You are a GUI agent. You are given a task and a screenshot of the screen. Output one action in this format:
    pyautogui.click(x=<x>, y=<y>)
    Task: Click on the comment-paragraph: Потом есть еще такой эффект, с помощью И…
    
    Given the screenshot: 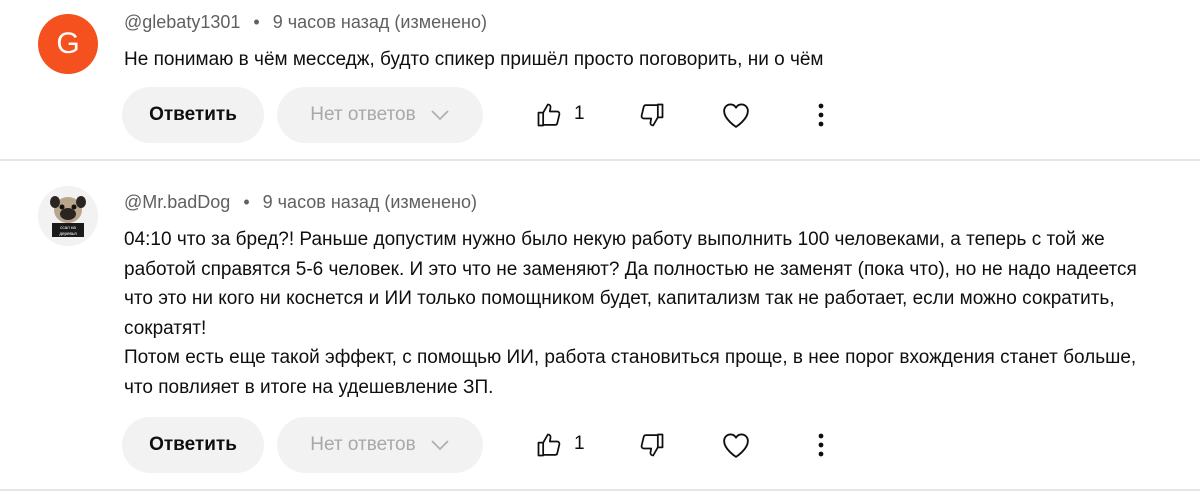 What is the action you would take?
    pyautogui.click(x=630, y=372)
    